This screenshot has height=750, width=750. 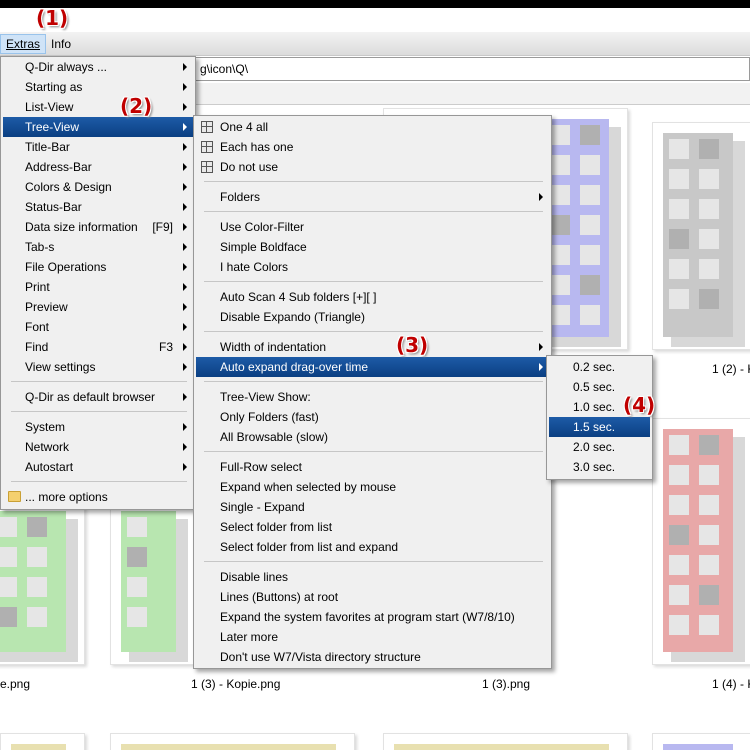 I want to click on extras-item-print: Print, so click(x=98, y=287).